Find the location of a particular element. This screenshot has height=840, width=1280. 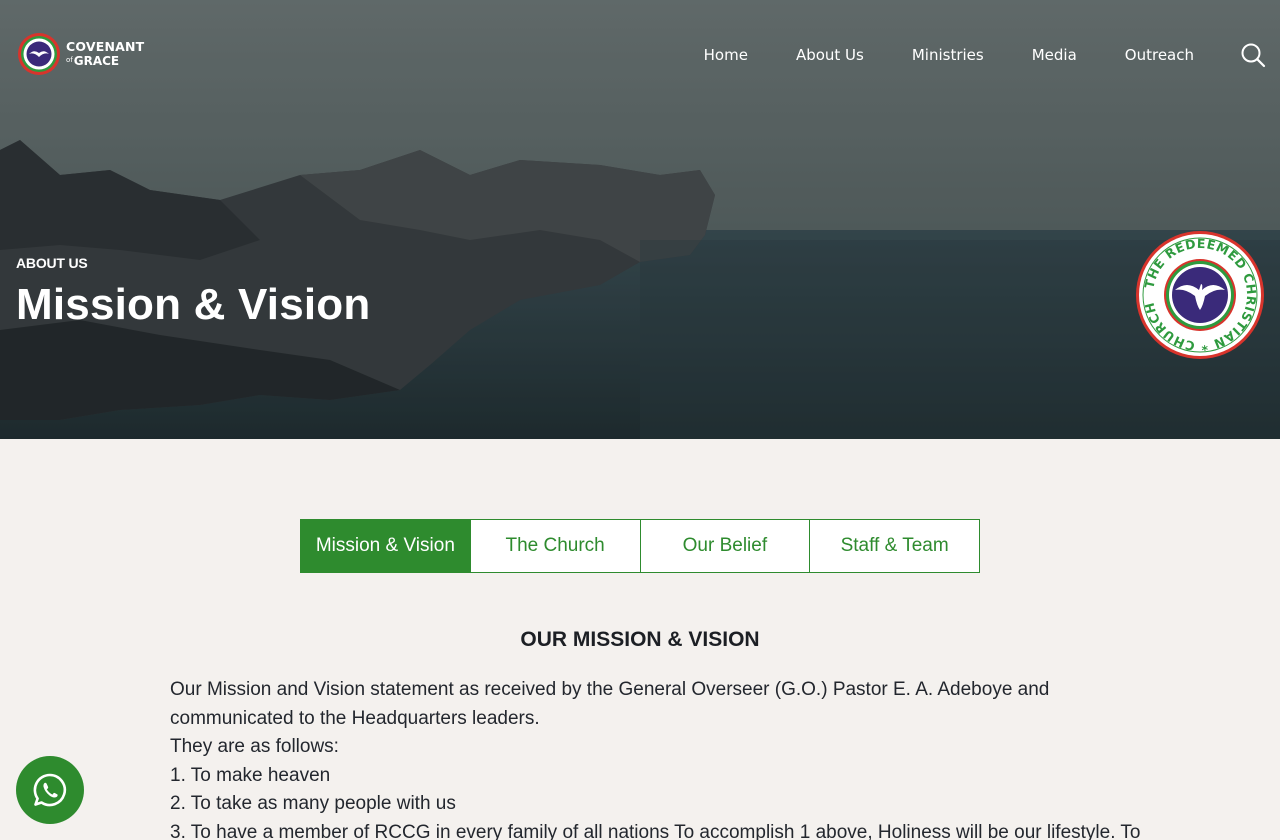

list-intro: They are as follows: is located at coordinates (254, 746).